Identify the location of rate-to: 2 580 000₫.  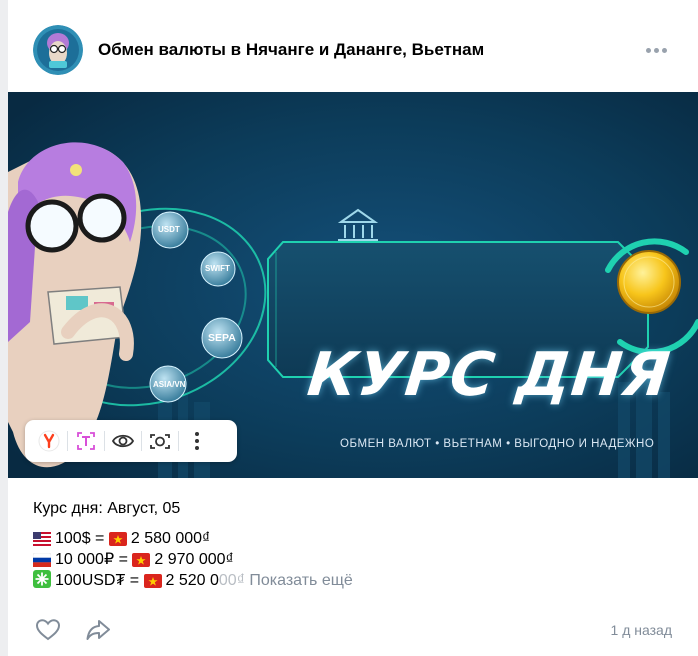
(170, 538).